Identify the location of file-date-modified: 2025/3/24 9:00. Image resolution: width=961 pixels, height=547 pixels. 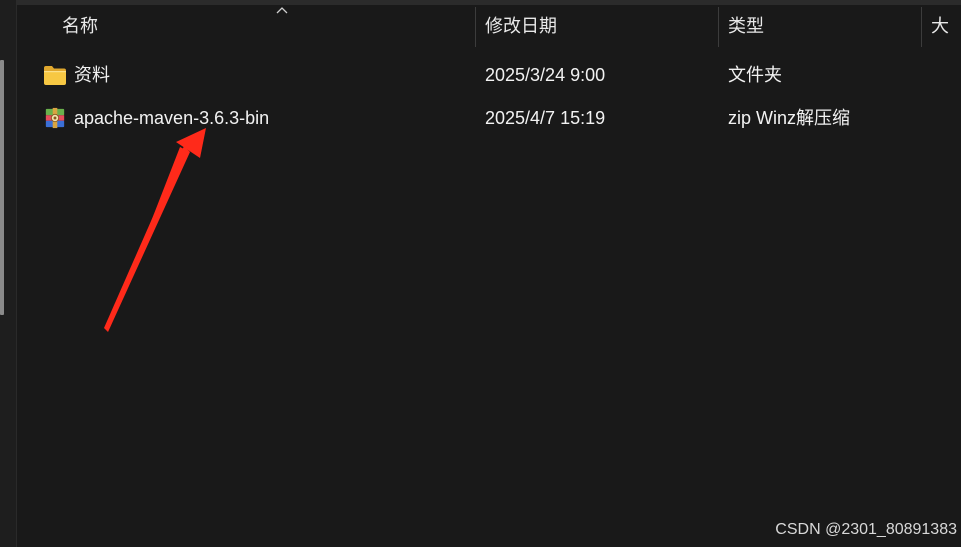
(545, 75).